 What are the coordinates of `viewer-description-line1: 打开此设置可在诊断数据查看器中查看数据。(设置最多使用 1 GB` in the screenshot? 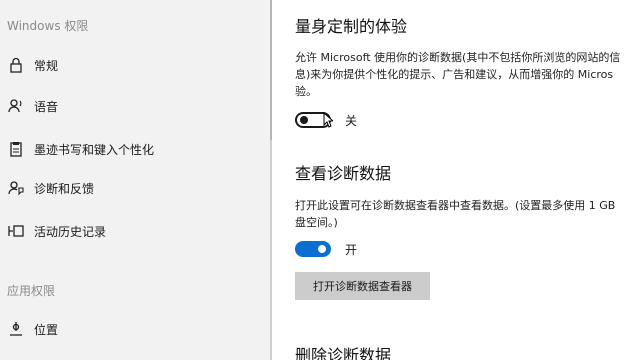 It's located at (455, 205).